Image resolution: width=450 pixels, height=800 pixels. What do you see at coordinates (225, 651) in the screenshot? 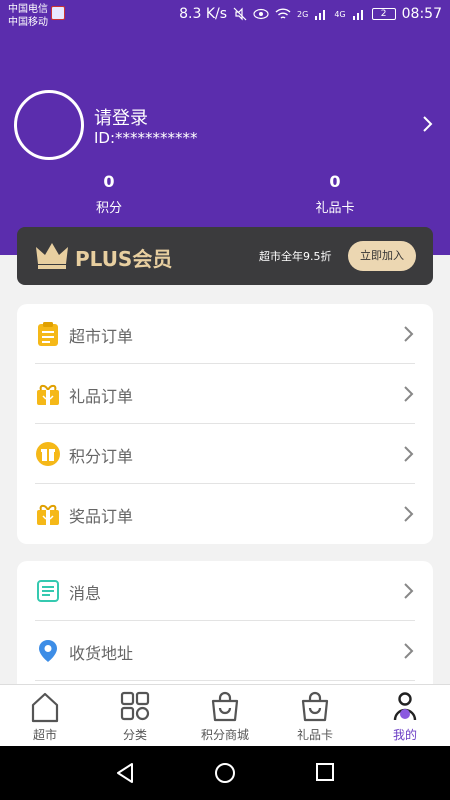
I see `menu-item-shipping-address: 收货地址` at bounding box center [225, 651].